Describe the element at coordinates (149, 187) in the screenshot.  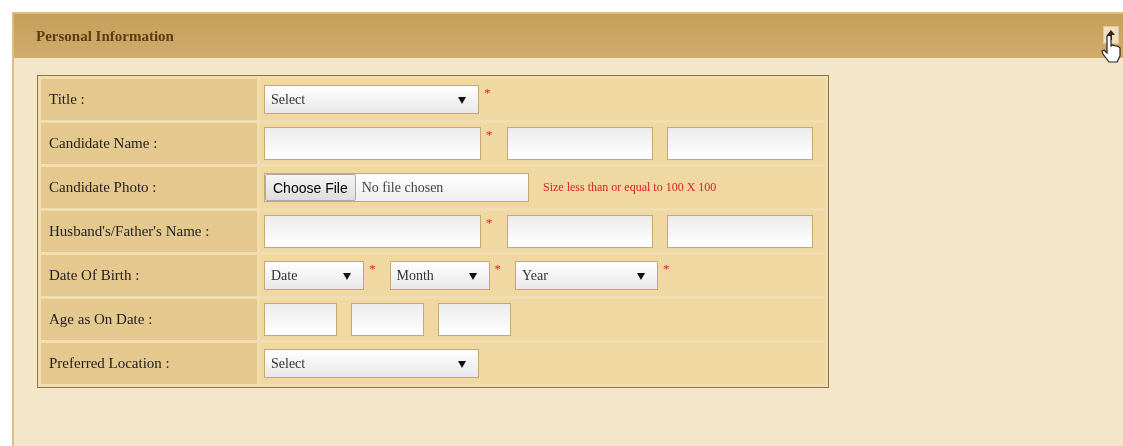
I see `field-label: Candidate Photo :` at that location.